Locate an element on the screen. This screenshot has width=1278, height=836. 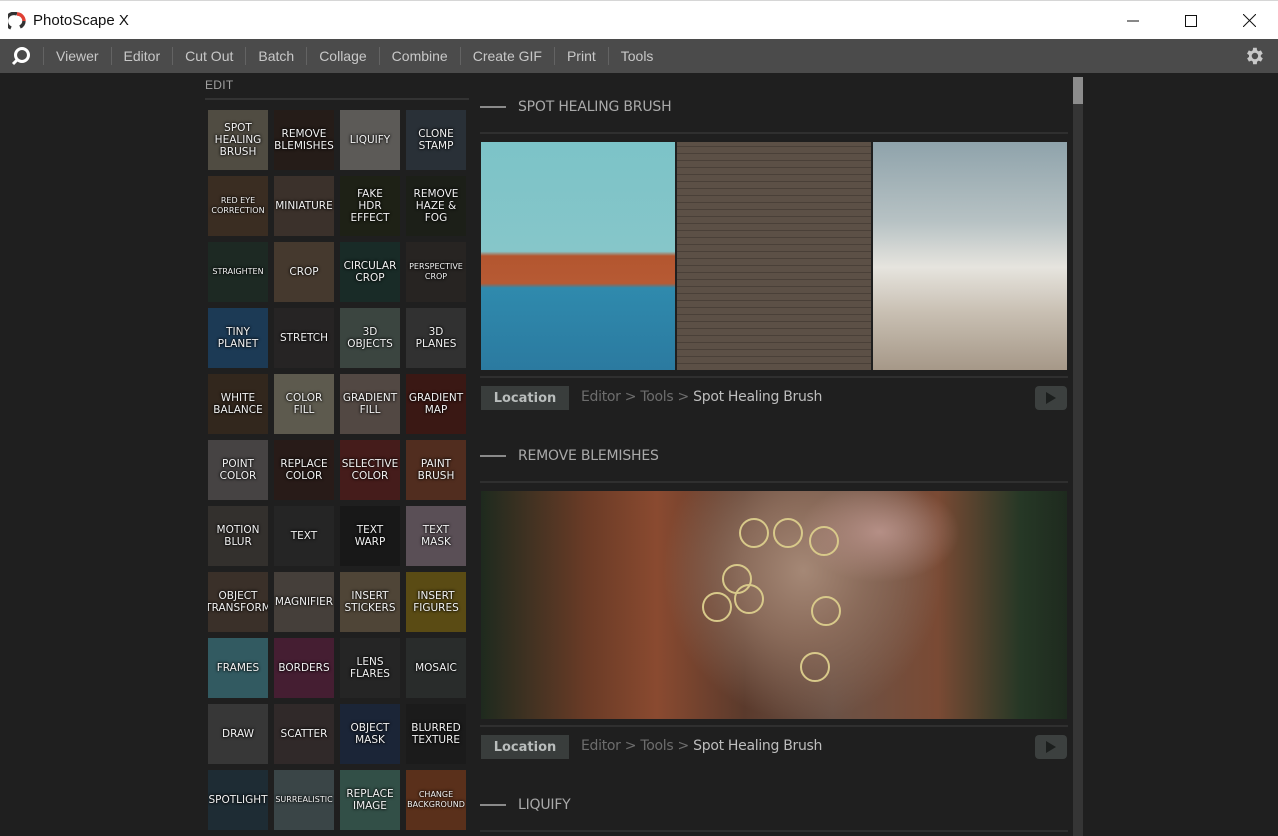
tool-tile-motion-blur: MOTION BLUR is located at coordinates (238, 536).